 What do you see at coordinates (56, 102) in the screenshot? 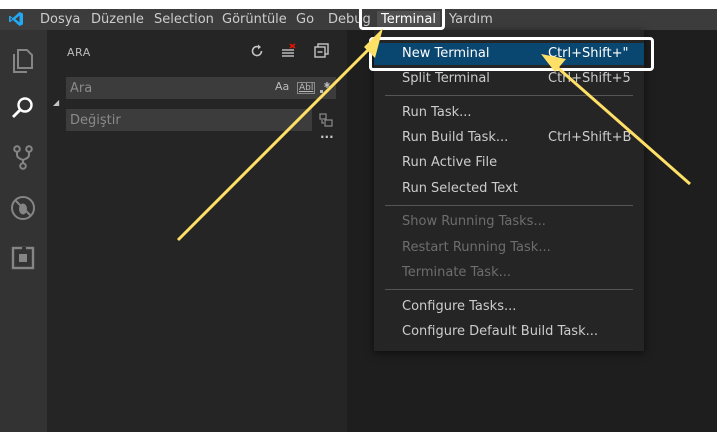
I see `replace-toggle-chevron-icon: ◢` at bounding box center [56, 102].